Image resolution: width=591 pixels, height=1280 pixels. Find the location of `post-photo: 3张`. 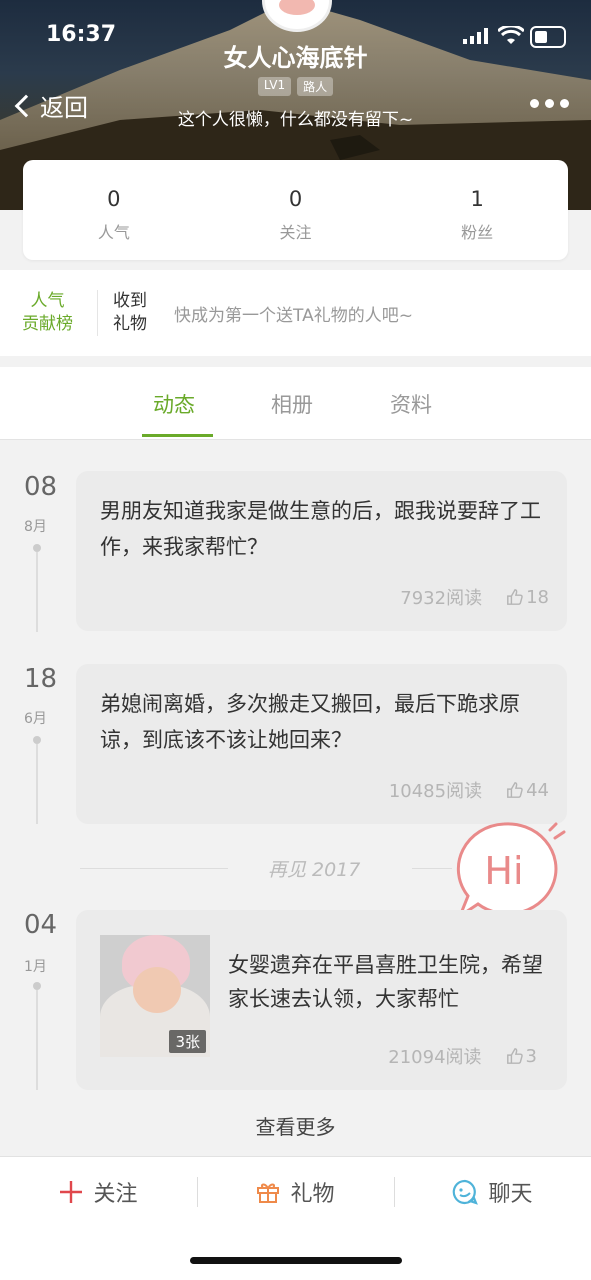

post-photo: 3张 is located at coordinates (155, 996).